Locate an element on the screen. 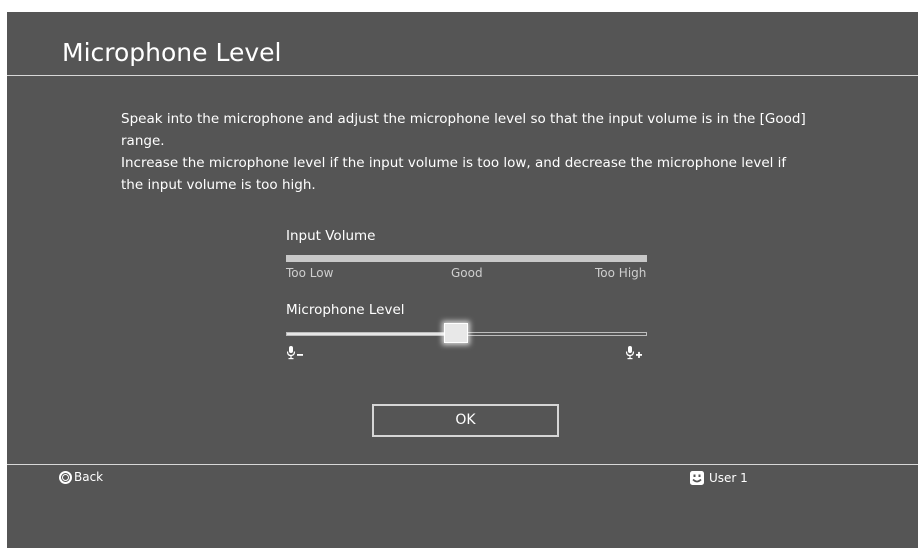 This screenshot has height=548, width=920. microphone-level-slider-fill is located at coordinates (371, 334).